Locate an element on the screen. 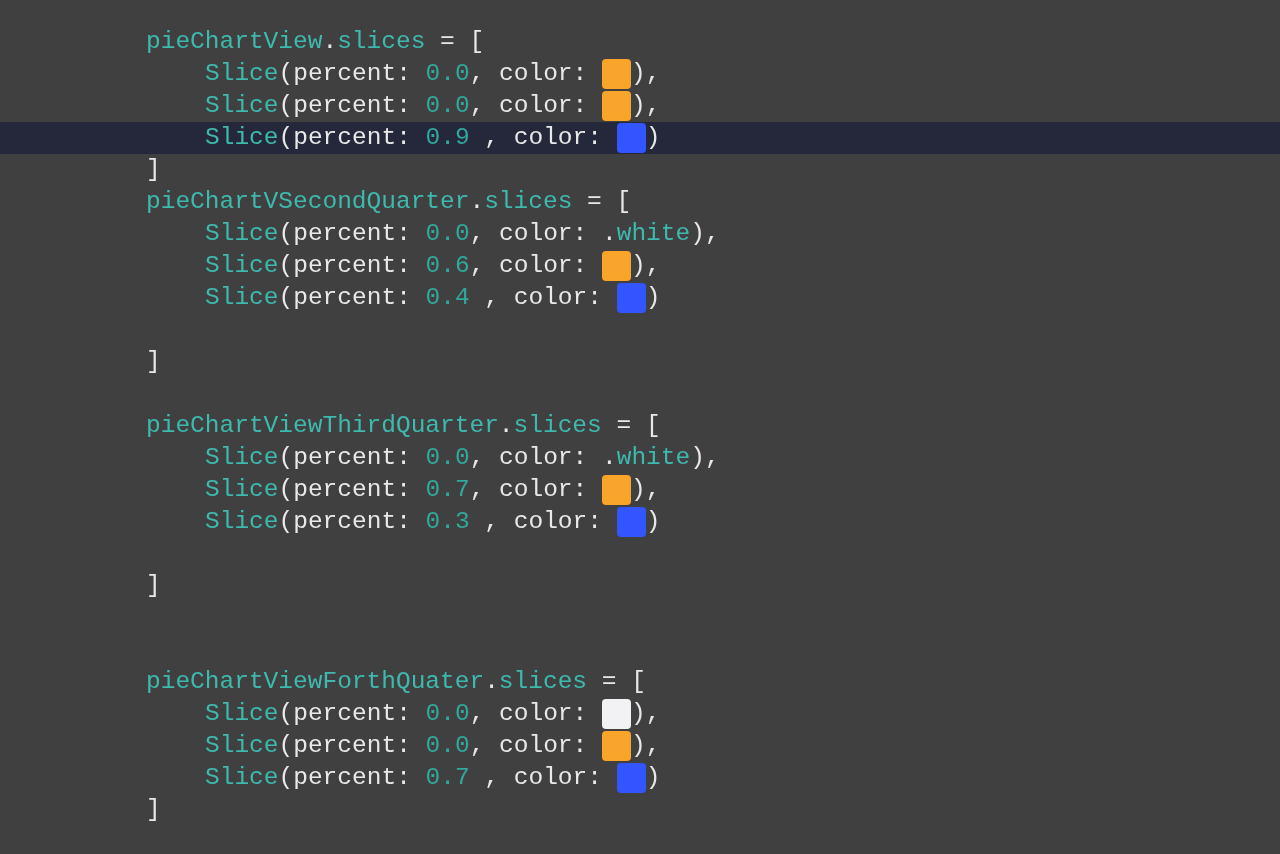 The image size is (1280, 854). code-text: pieChartView.slices = [ is located at coordinates (315, 42).